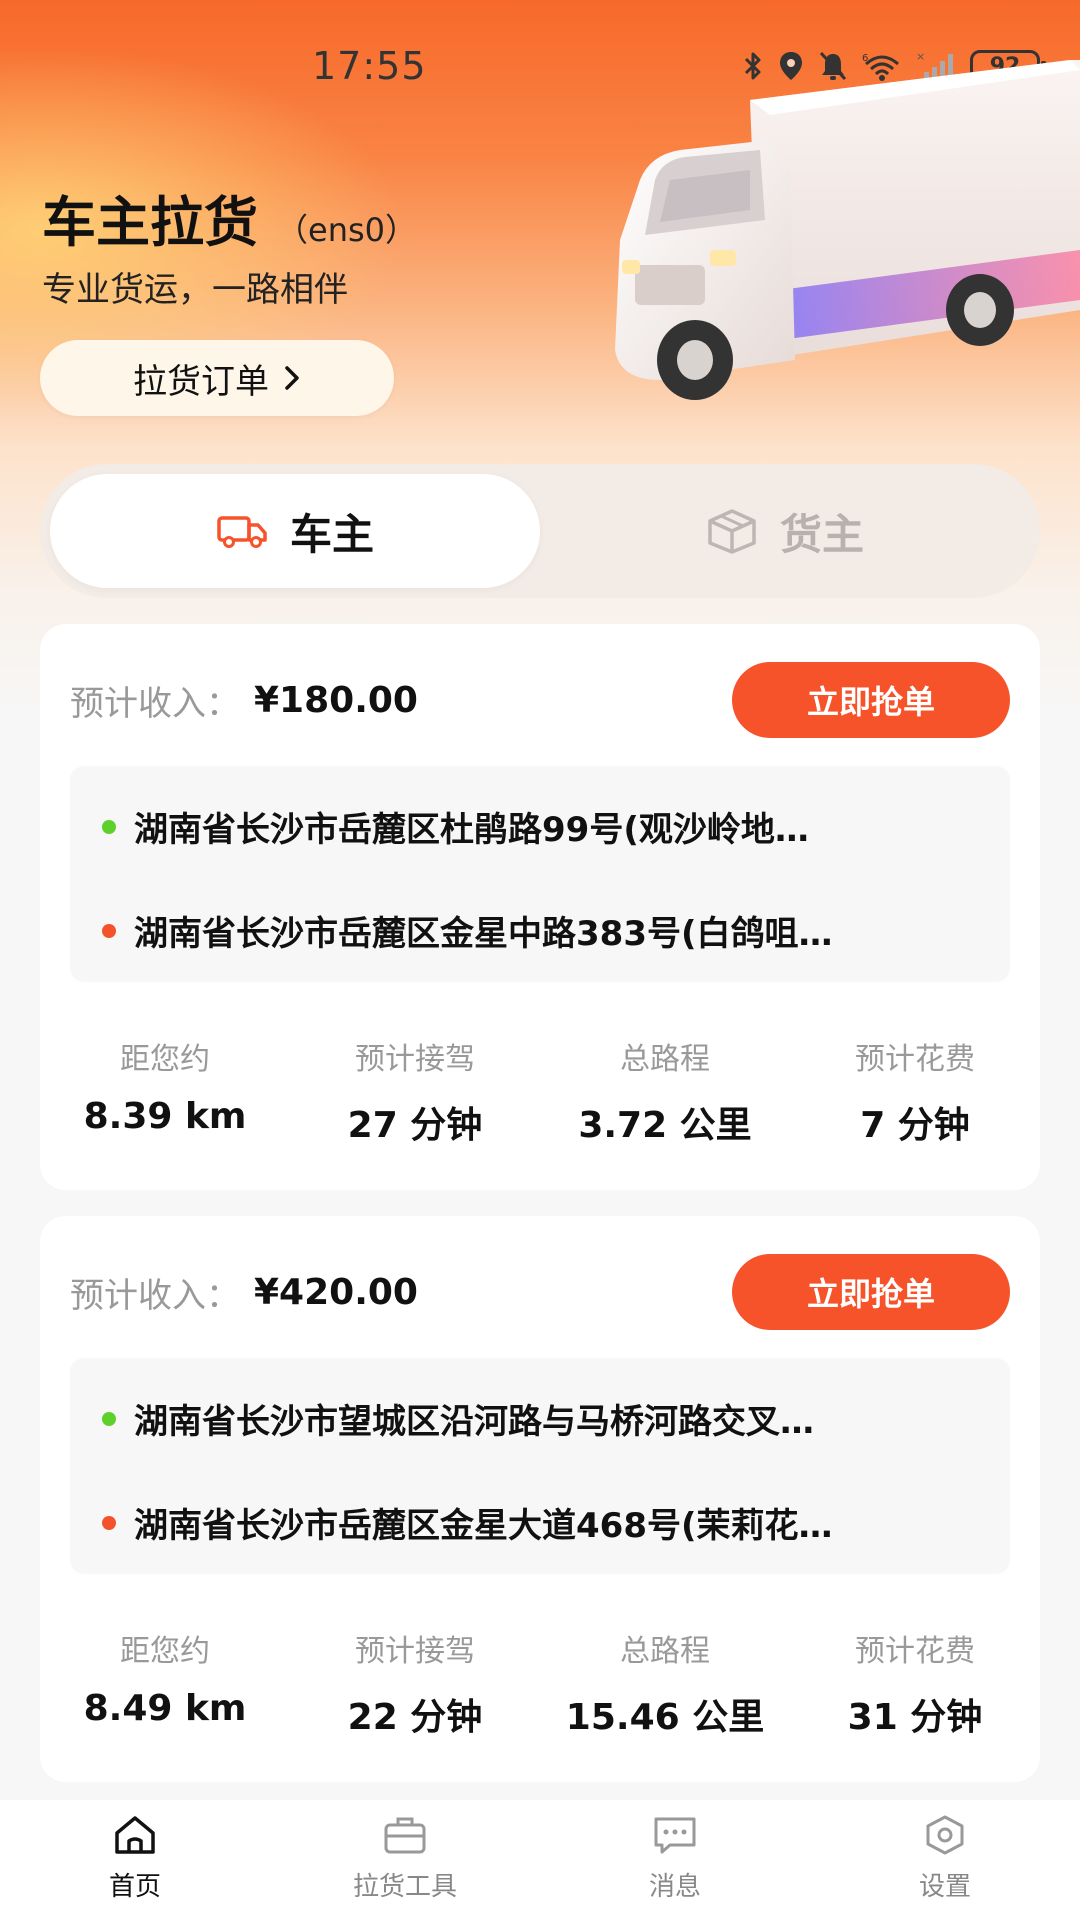 The image size is (1080, 1920). What do you see at coordinates (945, 1860) in the screenshot?
I see `nav-settings: 设置` at bounding box center [945, 1860].